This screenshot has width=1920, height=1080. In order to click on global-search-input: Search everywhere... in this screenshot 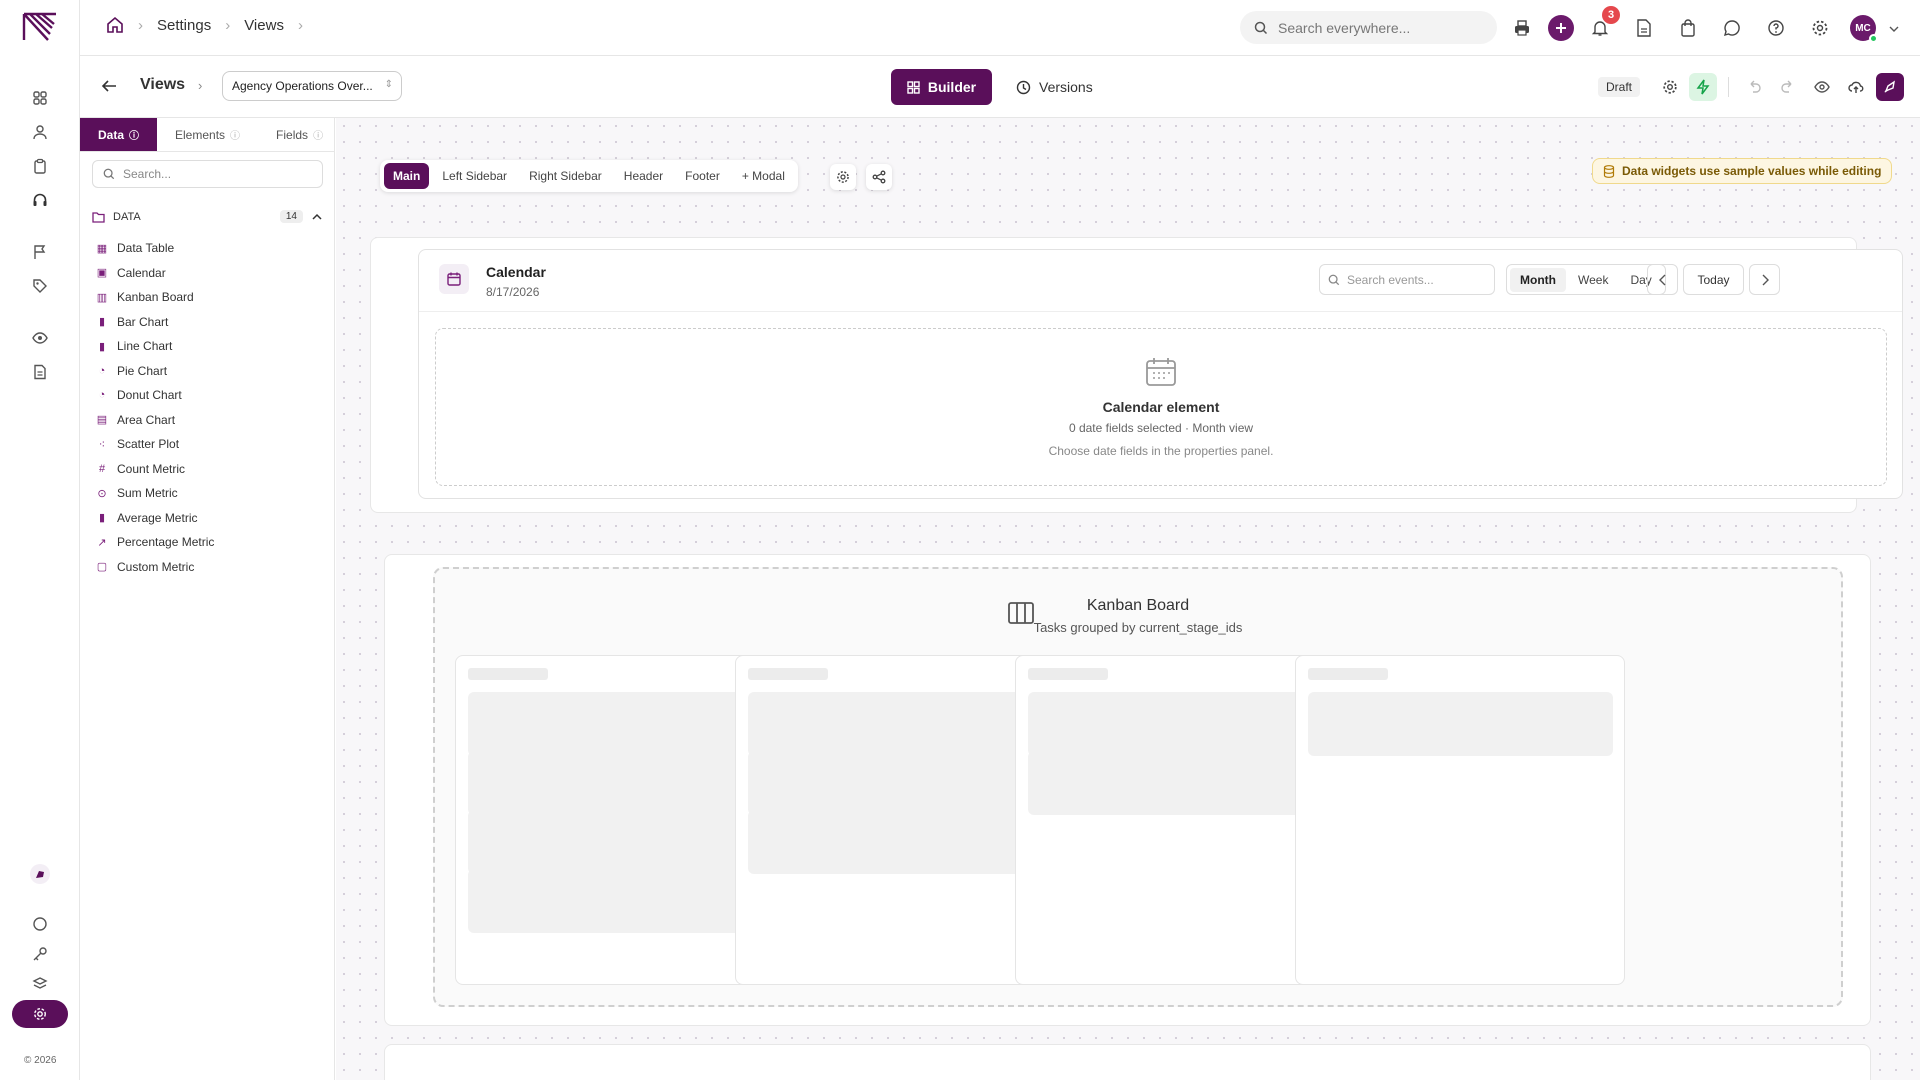, I will do `click(1368, 27)`.